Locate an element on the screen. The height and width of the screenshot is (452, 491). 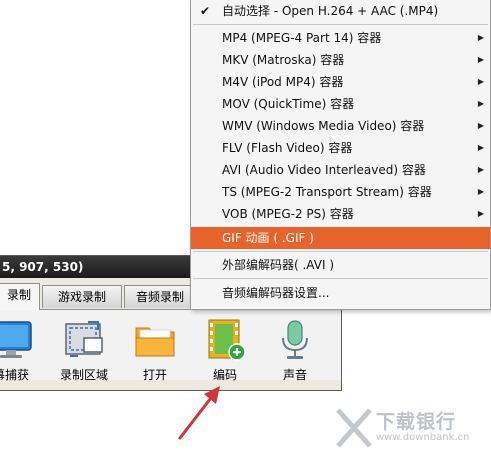
watermark-url: www.downbank.cn is located at coordinates (423, 437).